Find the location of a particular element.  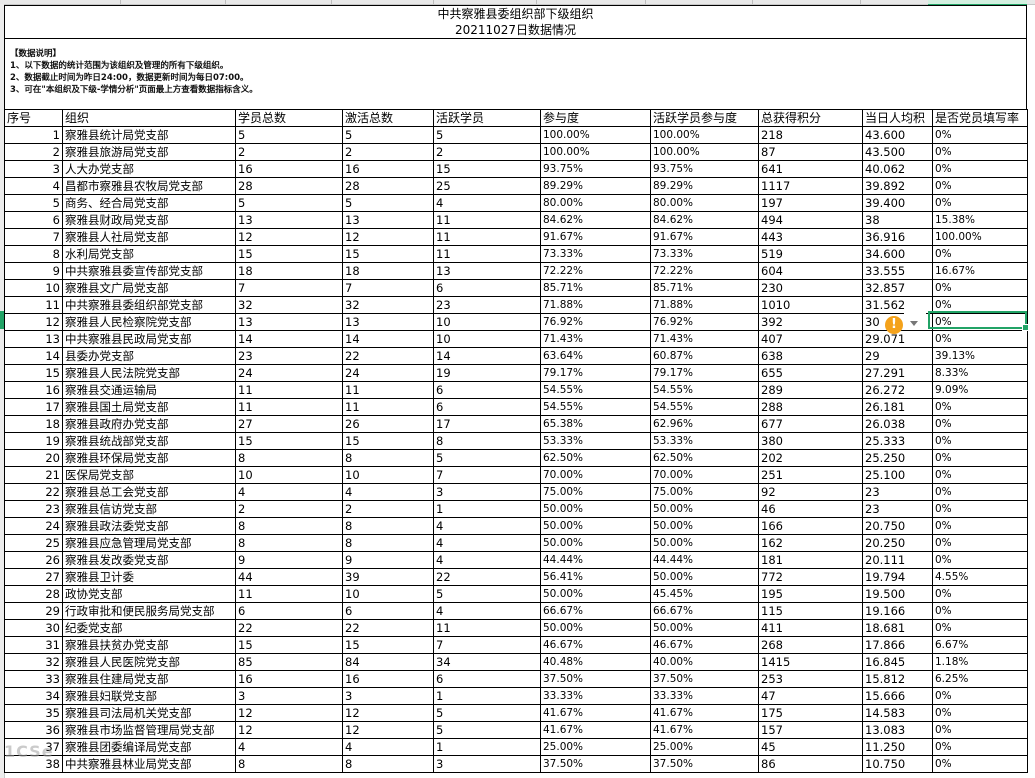

table-cell: 71.88% is located at coordinates (595, 305).